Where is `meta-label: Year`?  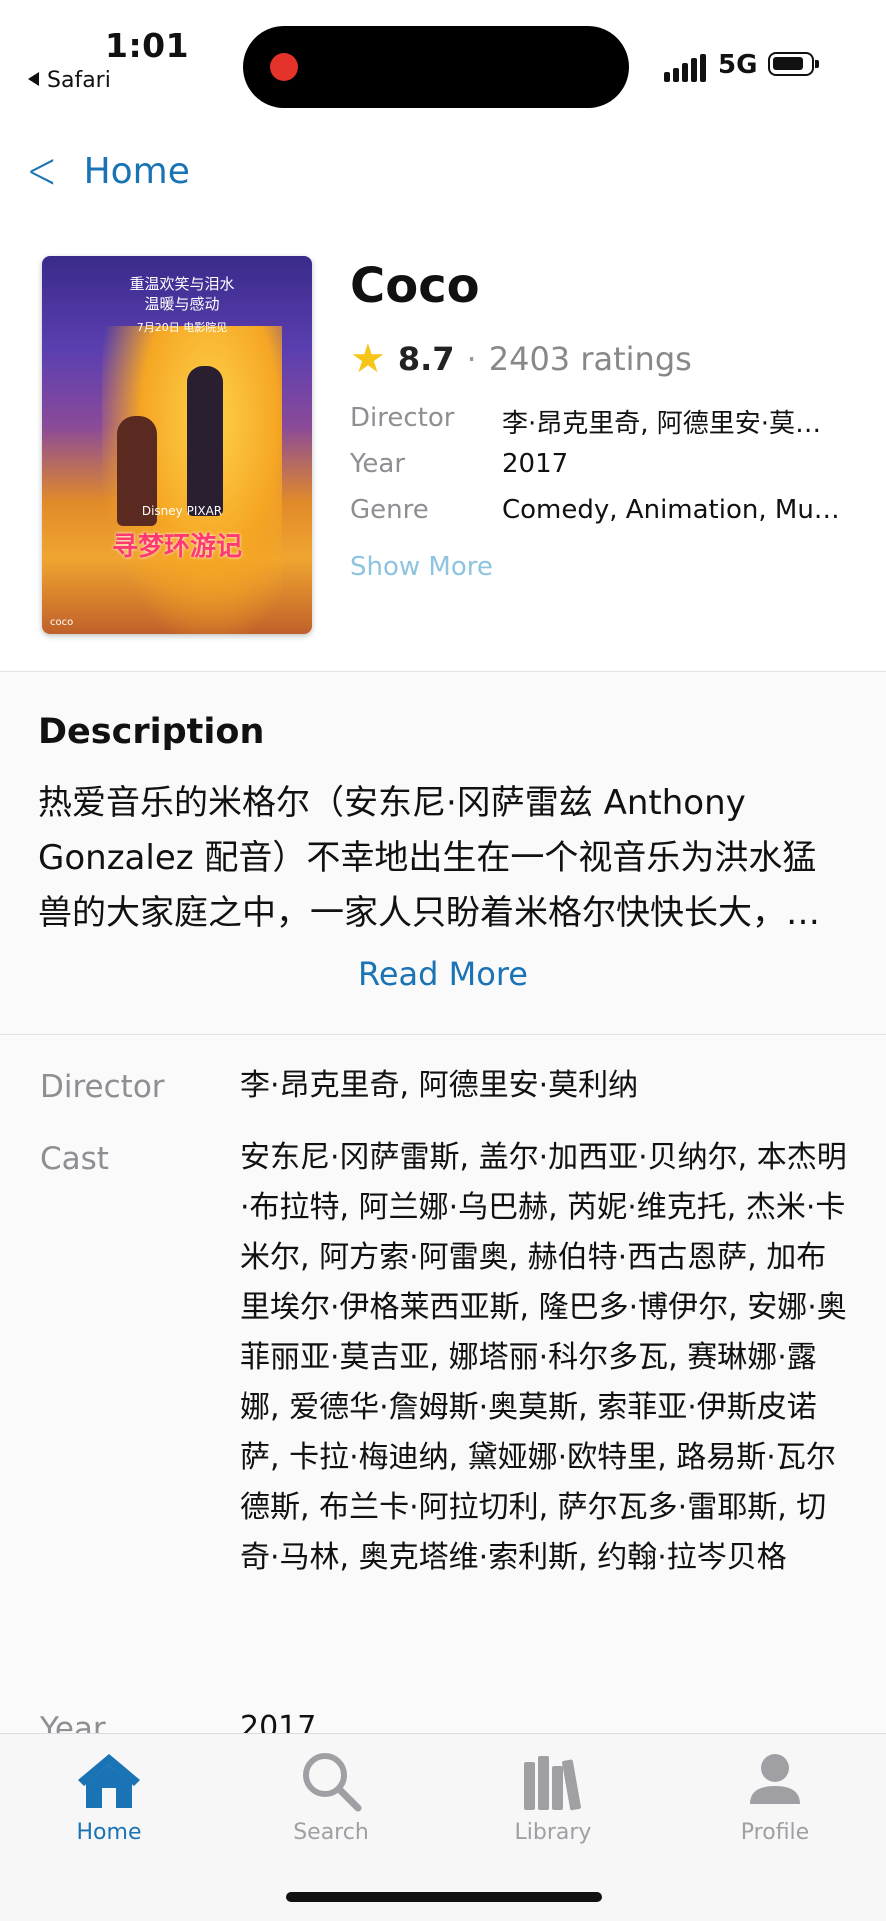 meta-label: Year is located at coordinates (378, 464).